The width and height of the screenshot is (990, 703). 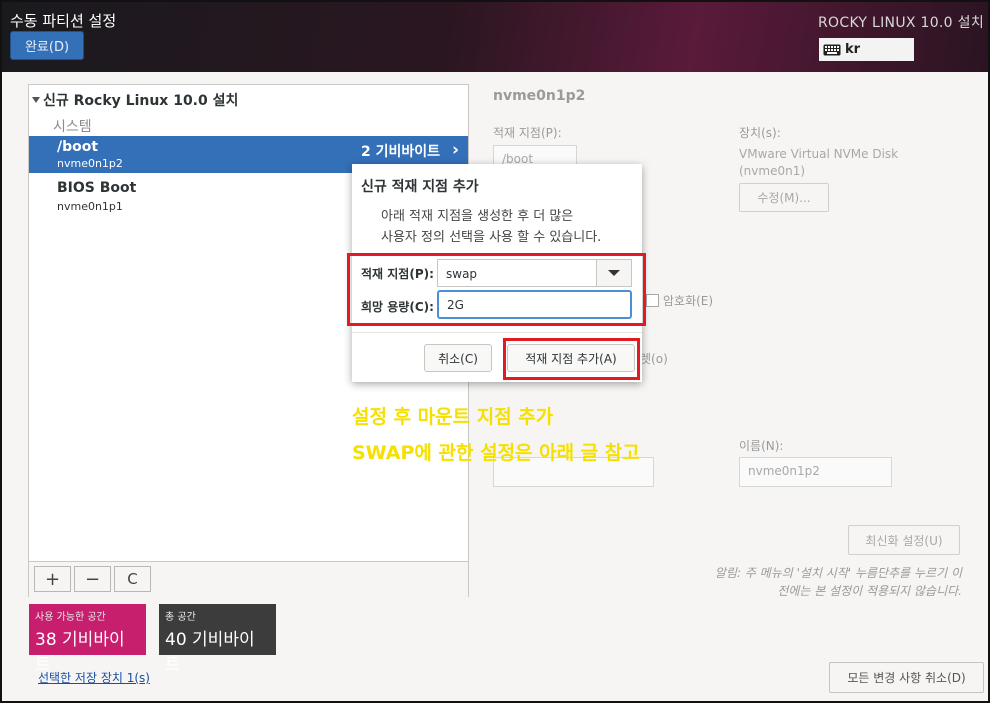 What do you see at coordinates (455, 305) in the screenshot?
I see `desired-capacity-value: 2G` at bounding box center [455, 305].